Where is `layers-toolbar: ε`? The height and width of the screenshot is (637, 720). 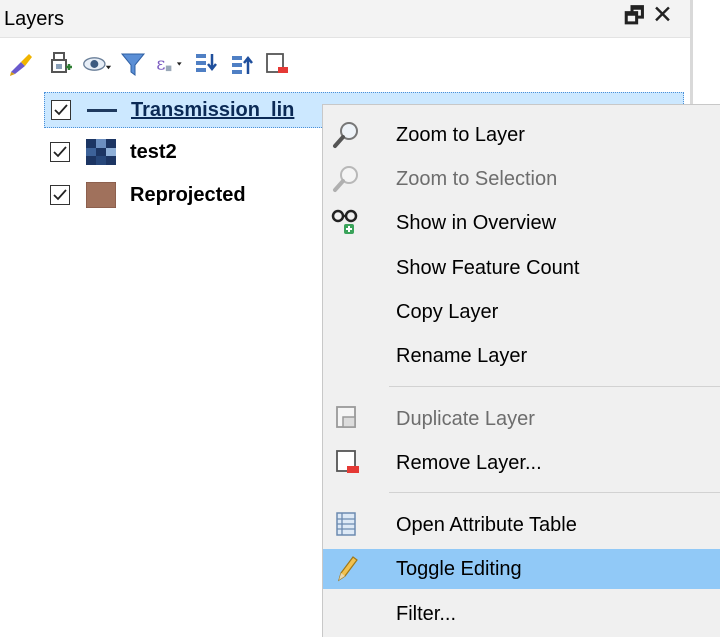 layers-toolbar: ε is located at coordinates (345, 65).